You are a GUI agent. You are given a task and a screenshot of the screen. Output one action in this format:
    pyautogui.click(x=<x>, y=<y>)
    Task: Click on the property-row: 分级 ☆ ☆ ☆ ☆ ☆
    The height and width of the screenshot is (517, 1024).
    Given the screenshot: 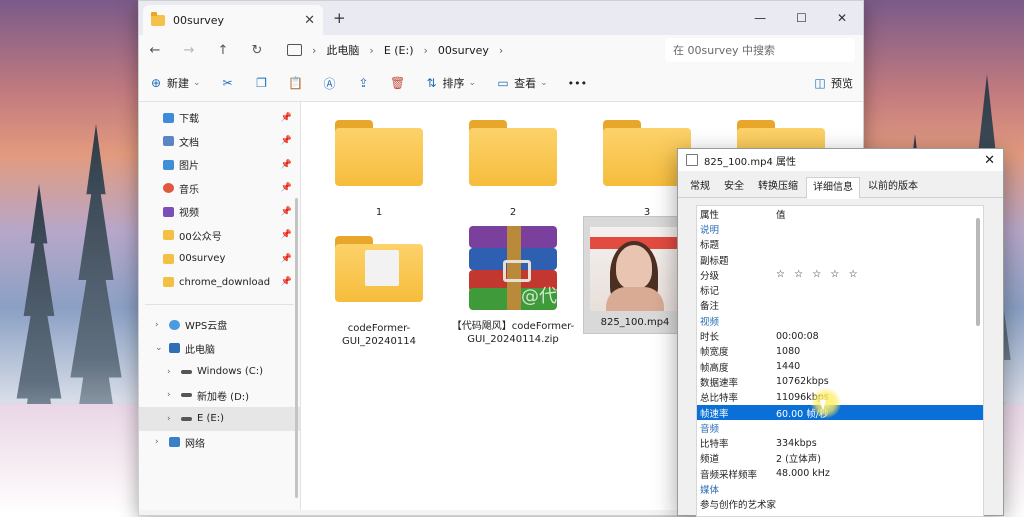 What is the action you would take?
    pyautogui.click(x=840, y=274)
    